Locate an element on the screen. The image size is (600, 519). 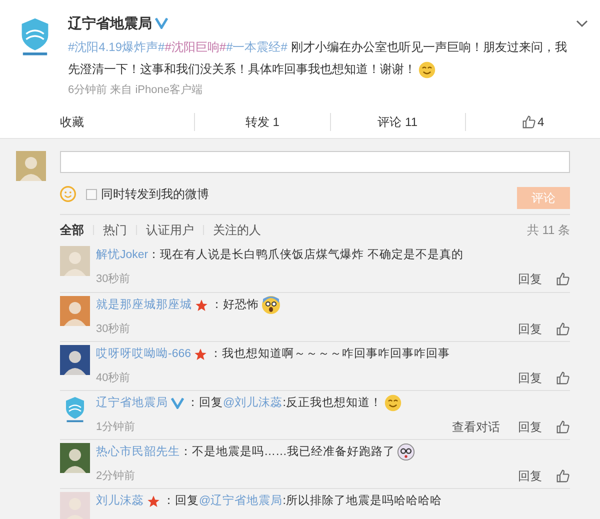
filter-tab: 热门 is located at coordinates (115, 230).